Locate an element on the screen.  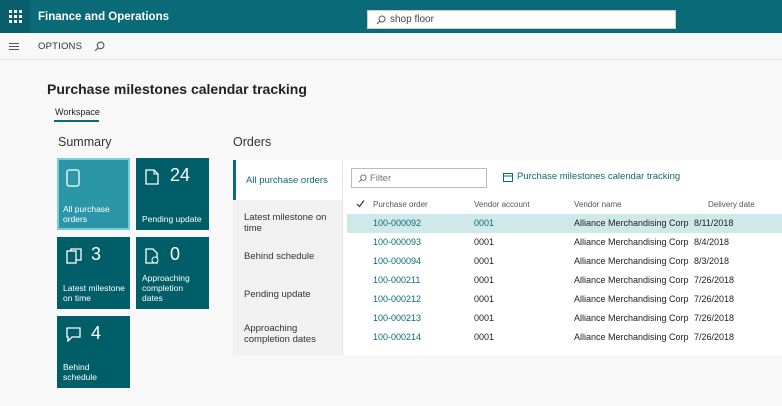
nav-item-all-purchase-orders: All purchase orders is located at coordinates (290, 180).